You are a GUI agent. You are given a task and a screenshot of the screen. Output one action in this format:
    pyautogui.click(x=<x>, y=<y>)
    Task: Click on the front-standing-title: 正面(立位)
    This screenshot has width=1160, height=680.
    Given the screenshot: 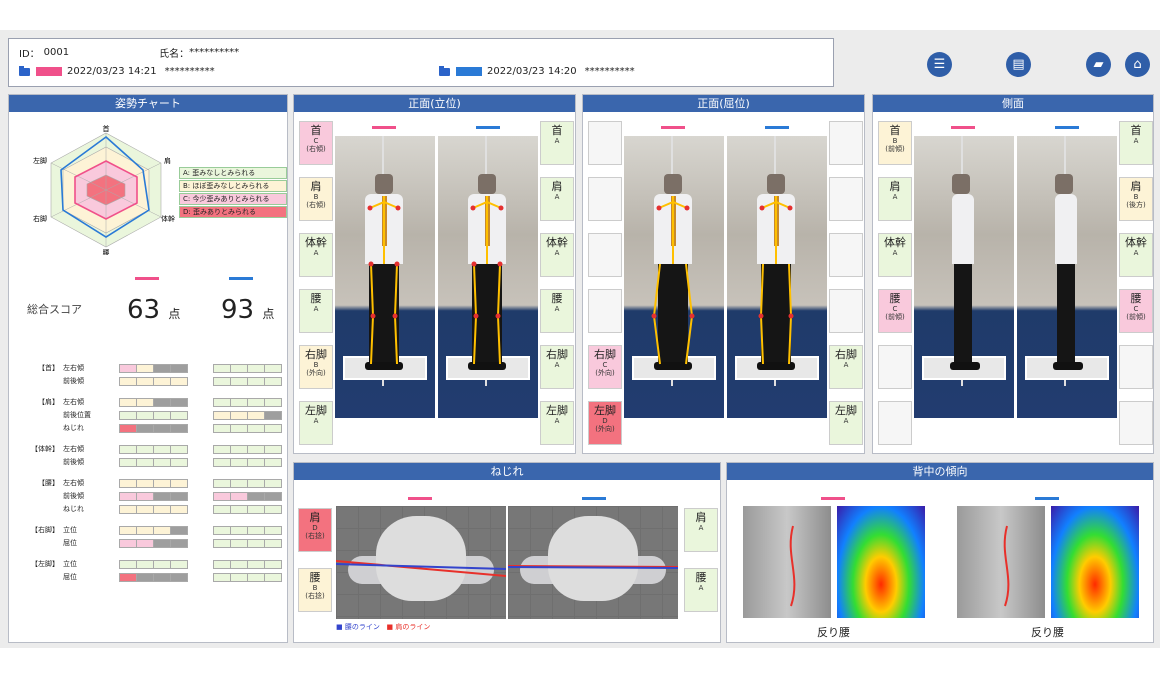 What is the action you would take?
    pyautogui.click(x=434, y=103)
    